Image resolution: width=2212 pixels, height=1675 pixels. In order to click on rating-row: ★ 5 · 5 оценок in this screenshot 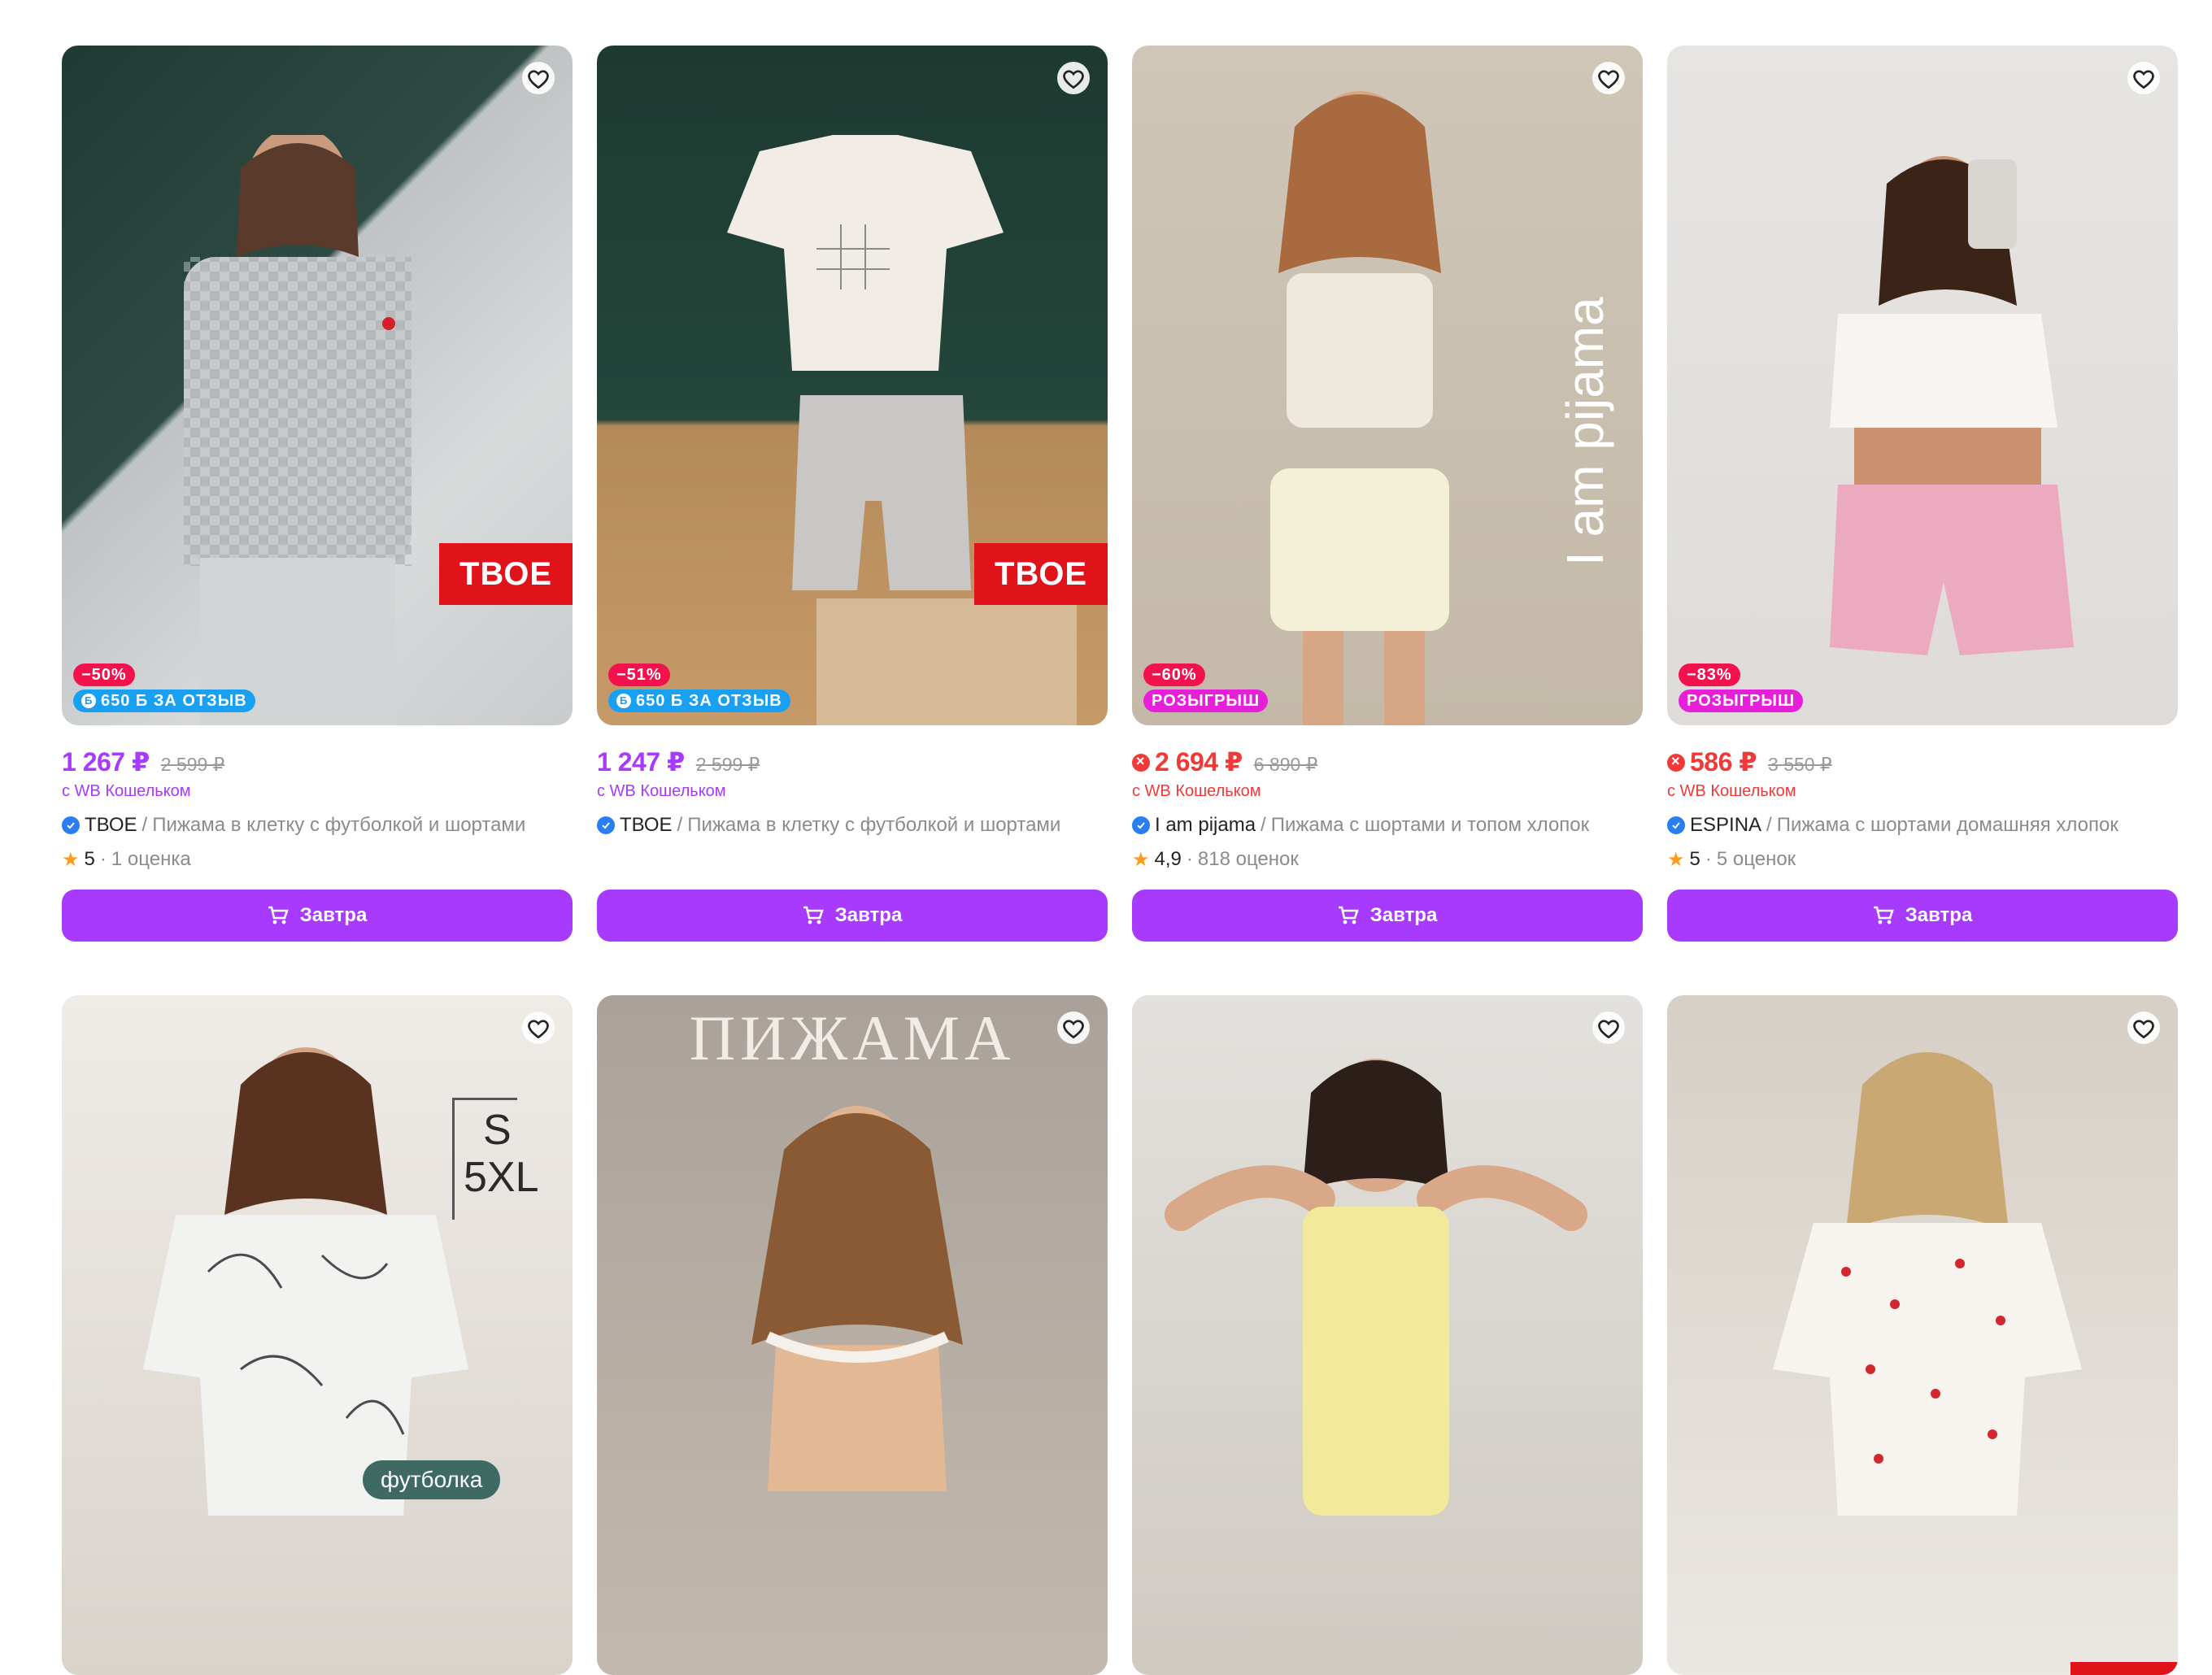, I will do `click(1922, 860)`.